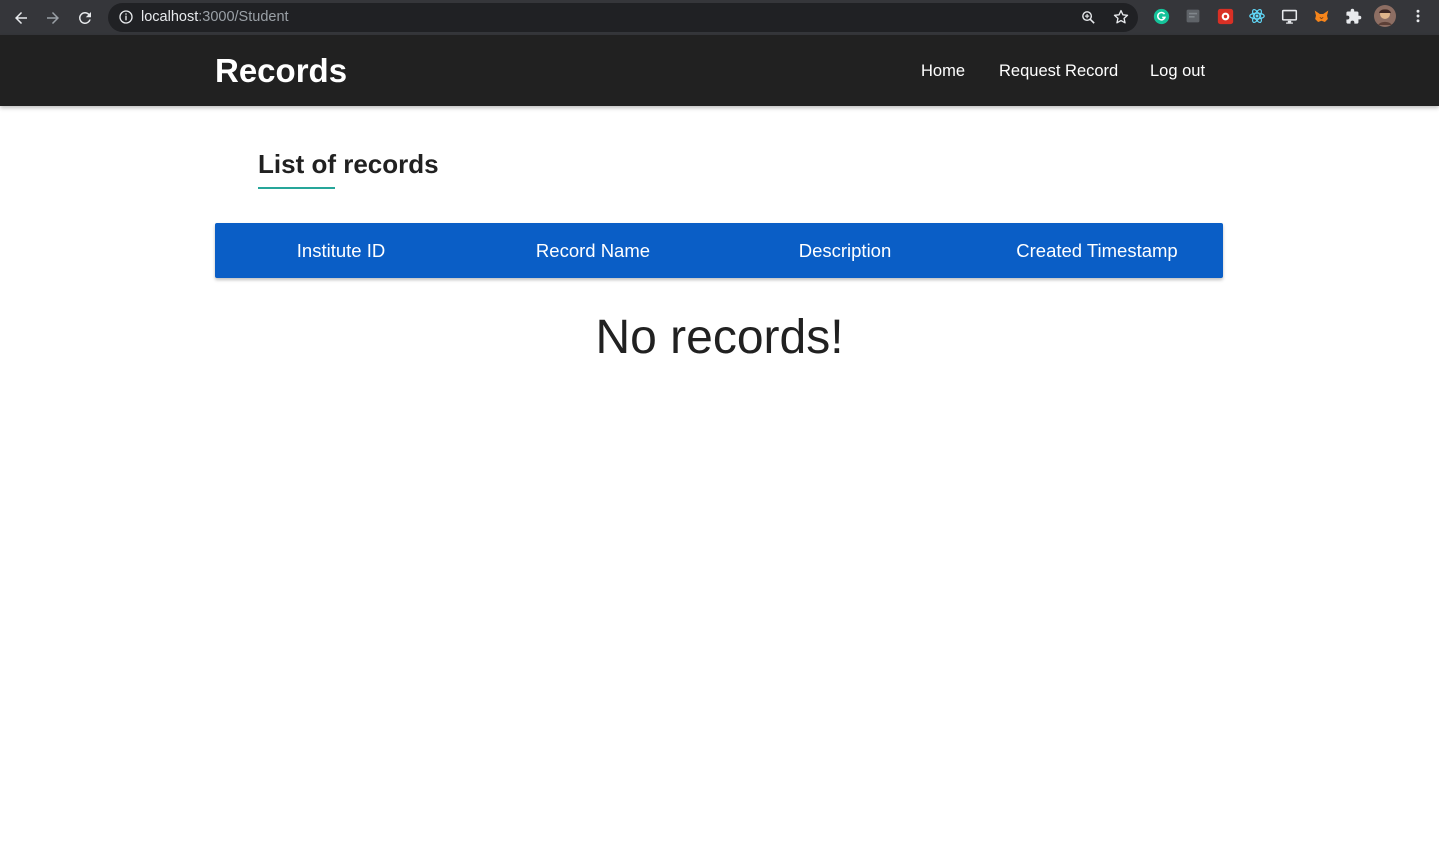 This screenshot has width=1439, height=854. I want to click on nav-link-log-out: Log out, so click(1177, 71).